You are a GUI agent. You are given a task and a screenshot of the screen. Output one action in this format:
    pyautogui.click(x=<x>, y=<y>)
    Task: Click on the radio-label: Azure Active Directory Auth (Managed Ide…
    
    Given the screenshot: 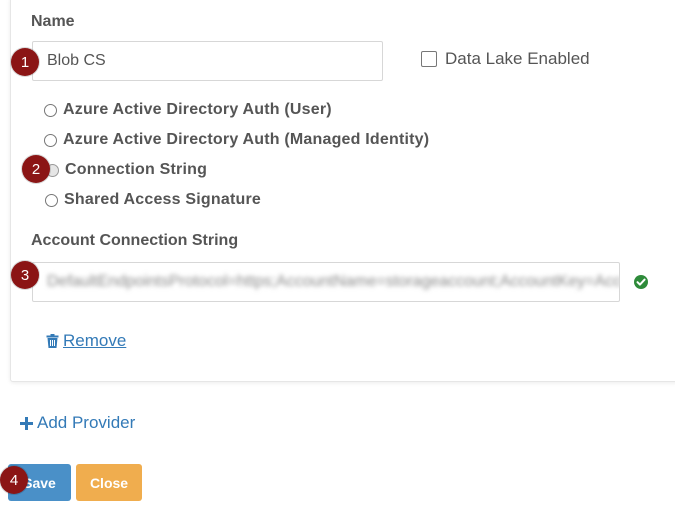 What is the action you would take?
    pyautogui.click(x=246, y=139)
    